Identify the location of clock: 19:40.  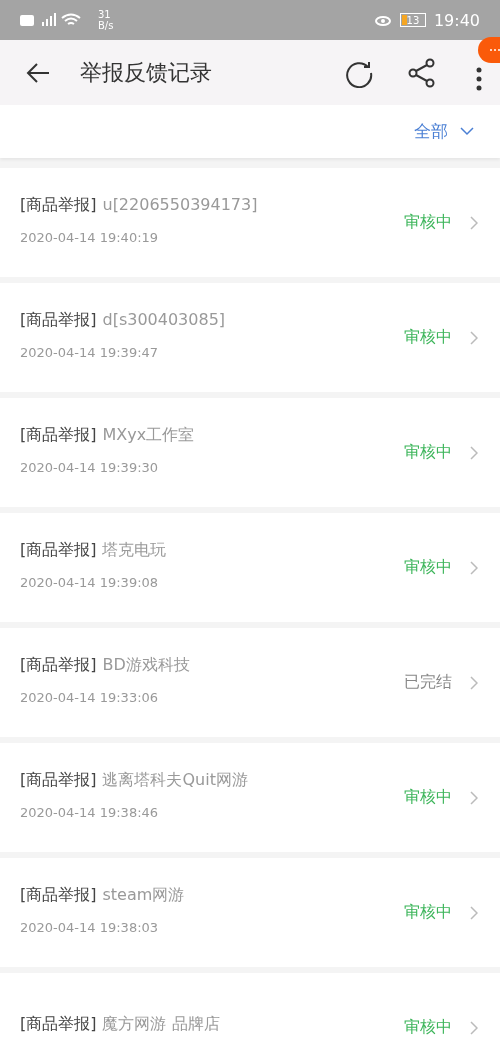
(456, 20).